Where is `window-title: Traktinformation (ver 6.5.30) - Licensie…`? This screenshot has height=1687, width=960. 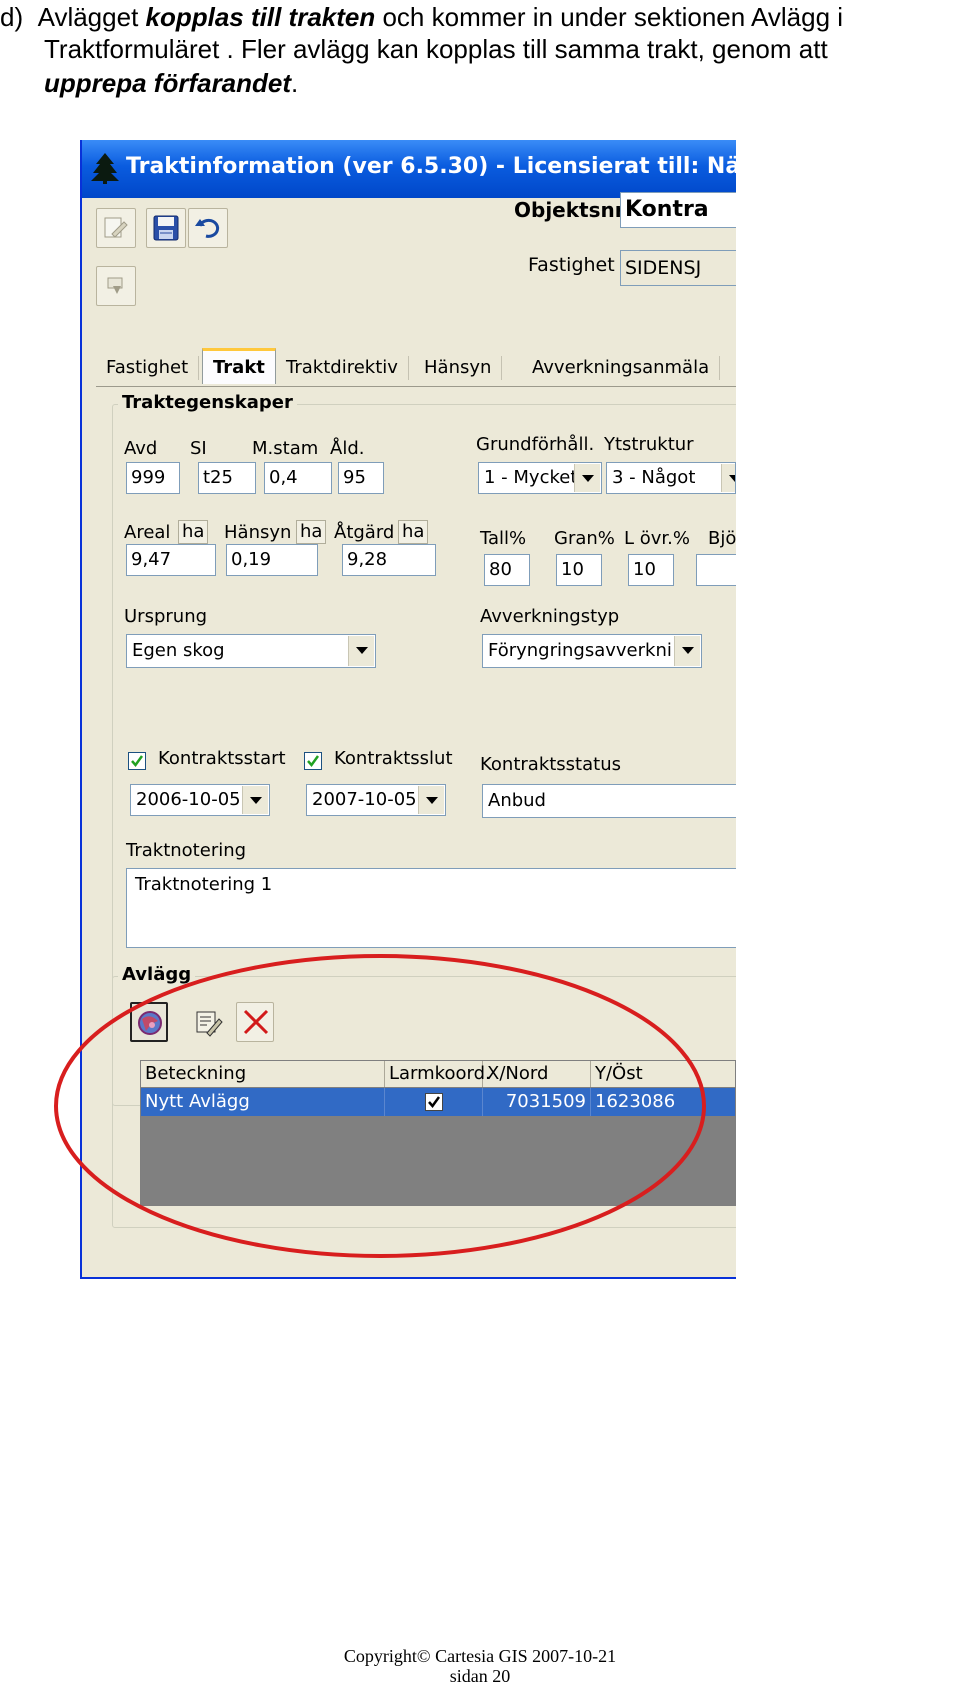
window-title: Traktinformation (ver 6.5.30) - Licensie… is located at coordinates (431, 166).